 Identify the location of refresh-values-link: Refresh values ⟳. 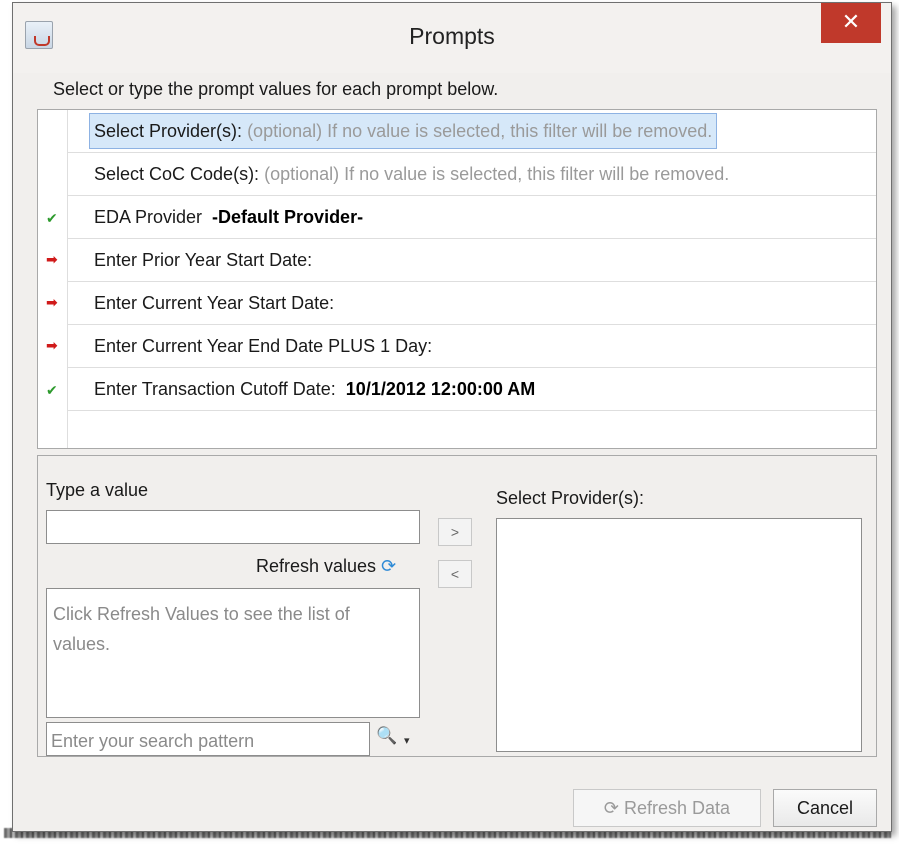
(326, 566).